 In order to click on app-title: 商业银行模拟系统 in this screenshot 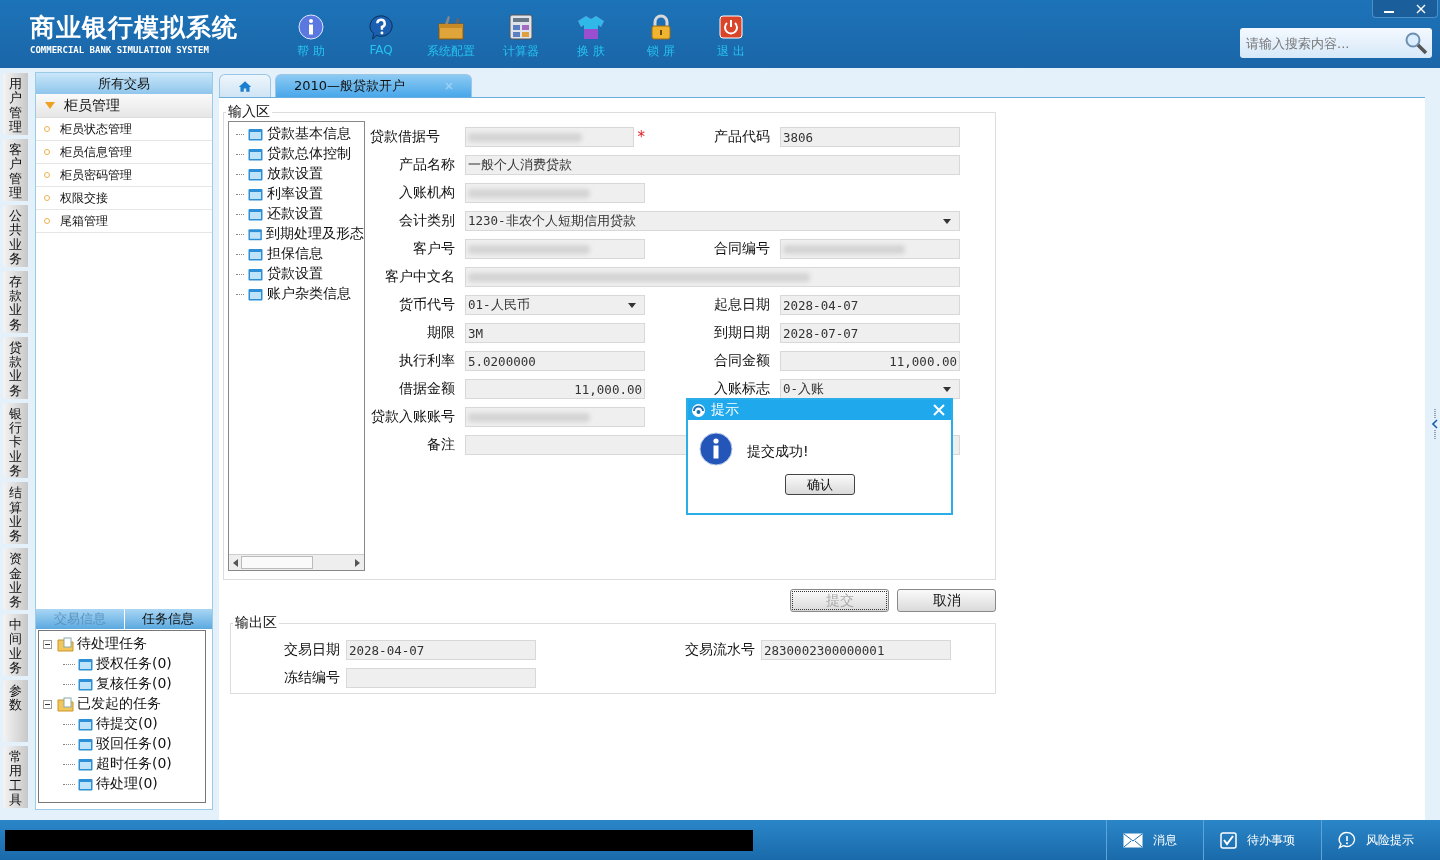, I will do `click(134, 28)`.